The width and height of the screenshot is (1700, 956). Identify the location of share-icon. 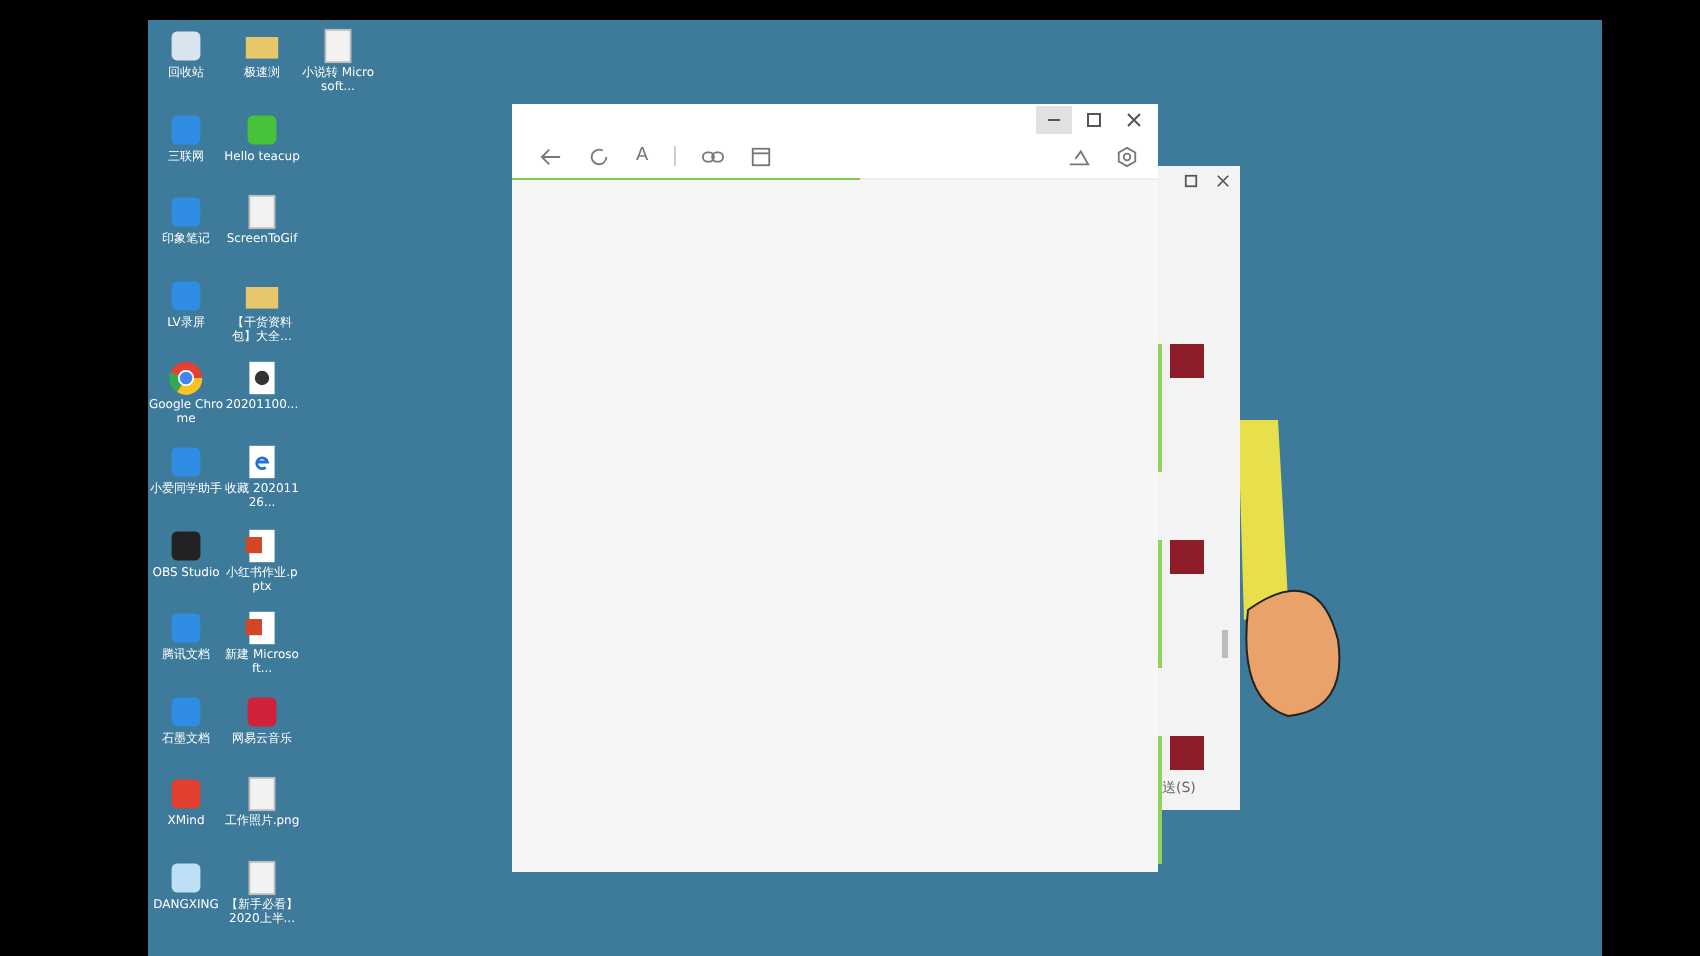
(1079, 156).